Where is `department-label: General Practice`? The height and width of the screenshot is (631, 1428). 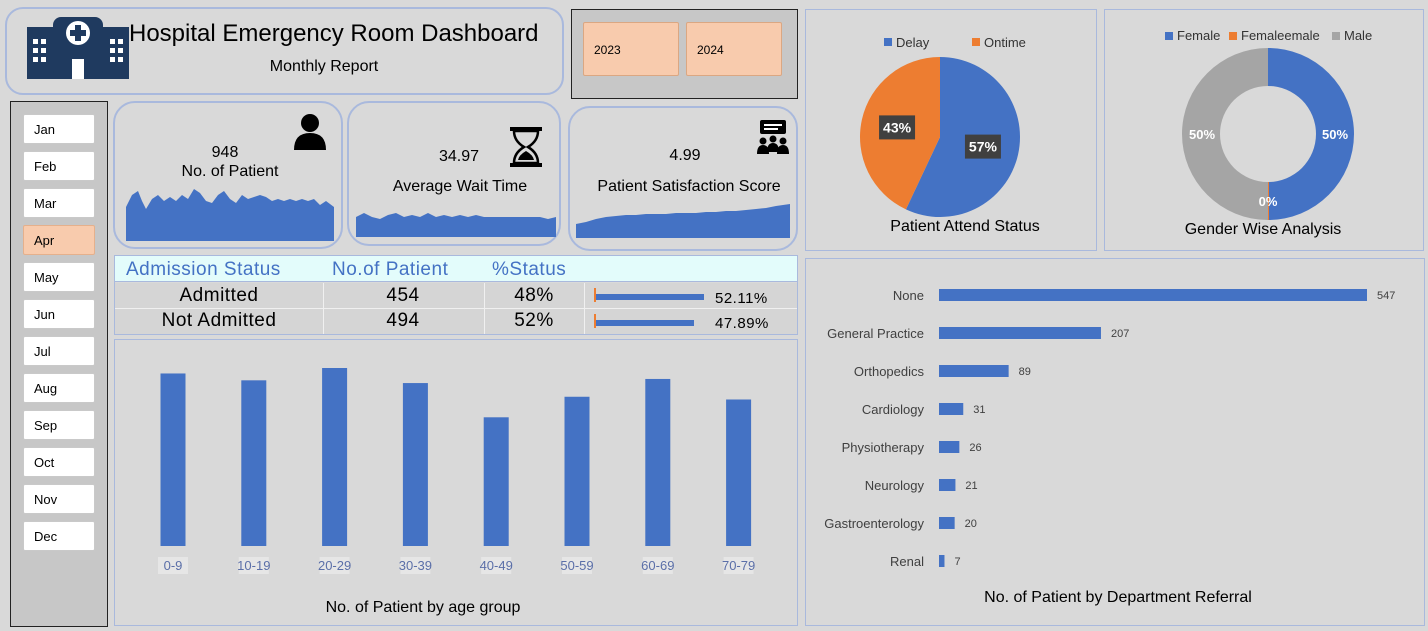
department-label: General Practice is located at coordinates (875, 333).